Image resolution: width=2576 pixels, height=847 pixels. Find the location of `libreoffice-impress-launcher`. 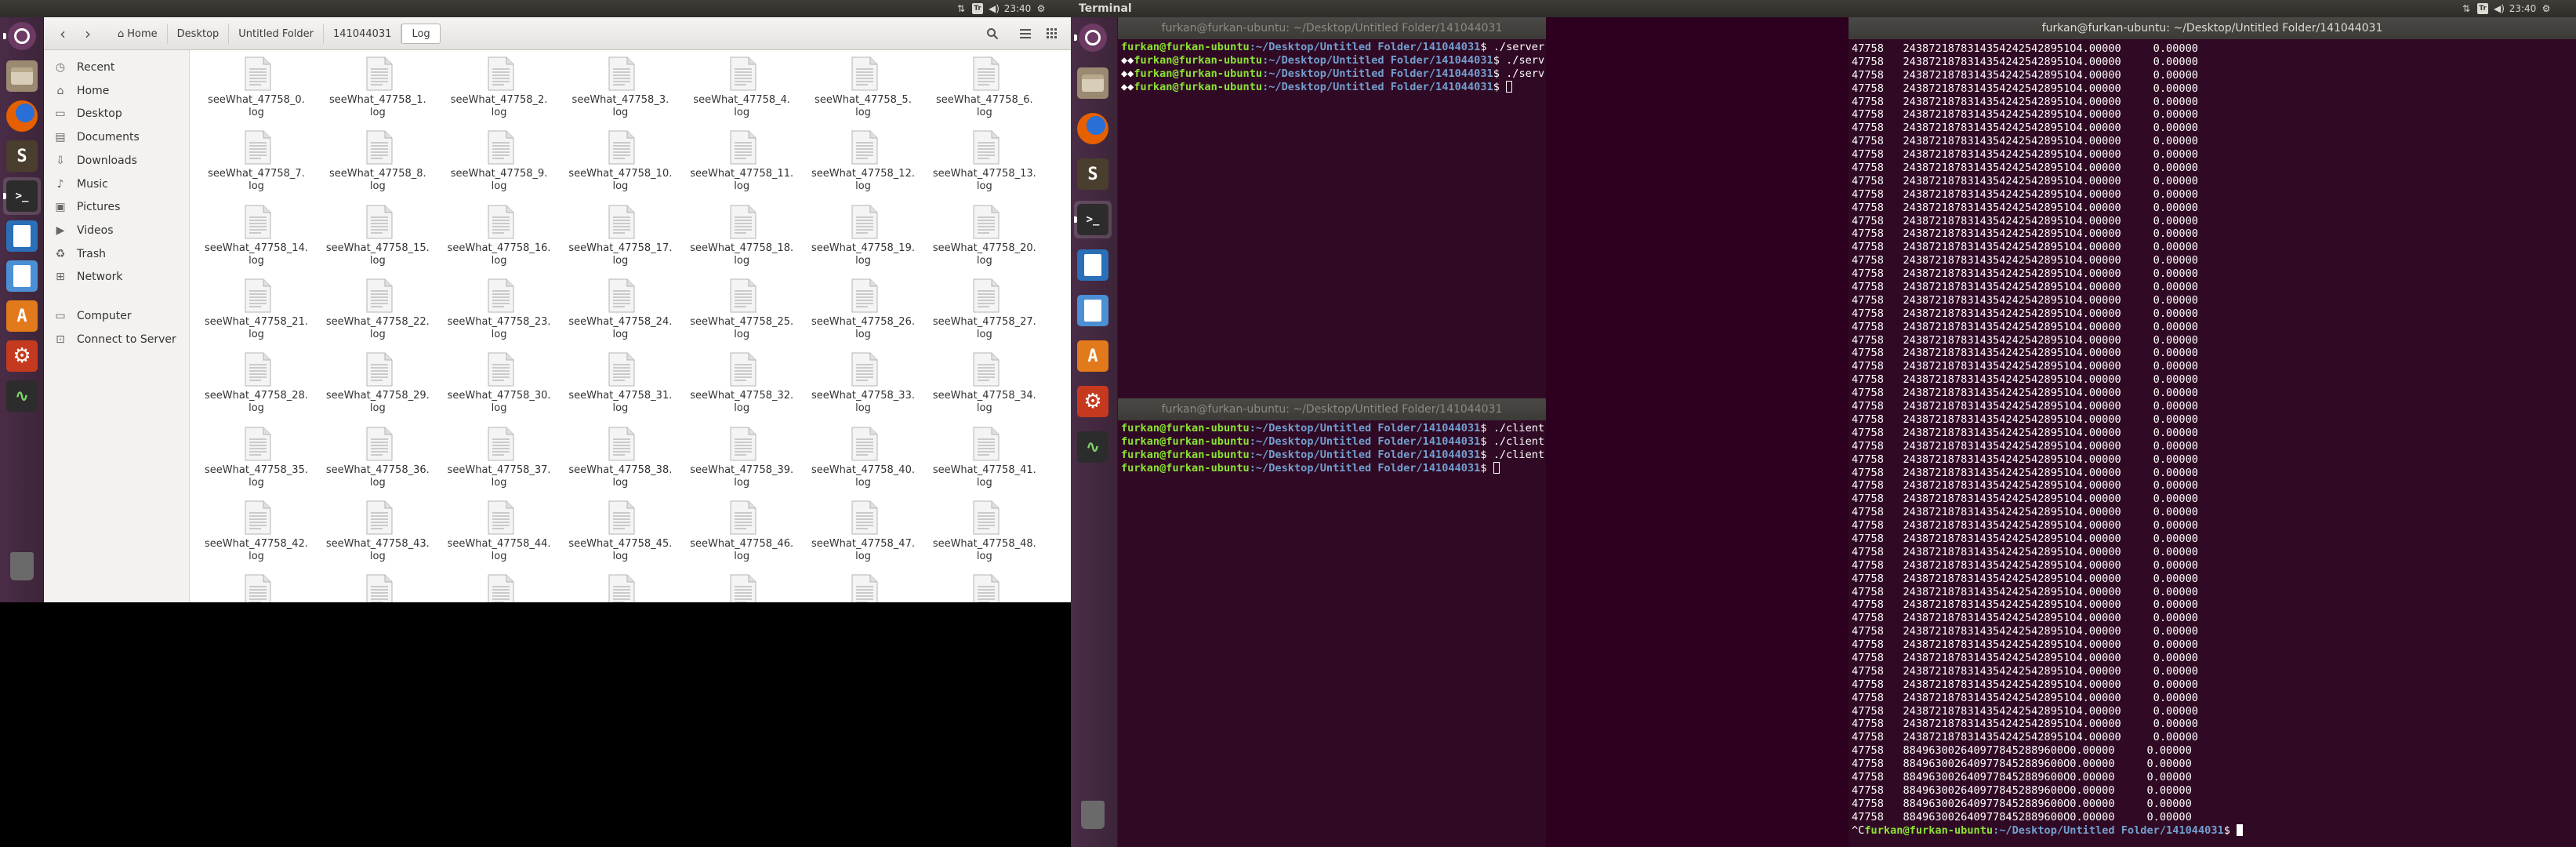

libreoffice-impress-launcher is located at coordinates (22, 276).